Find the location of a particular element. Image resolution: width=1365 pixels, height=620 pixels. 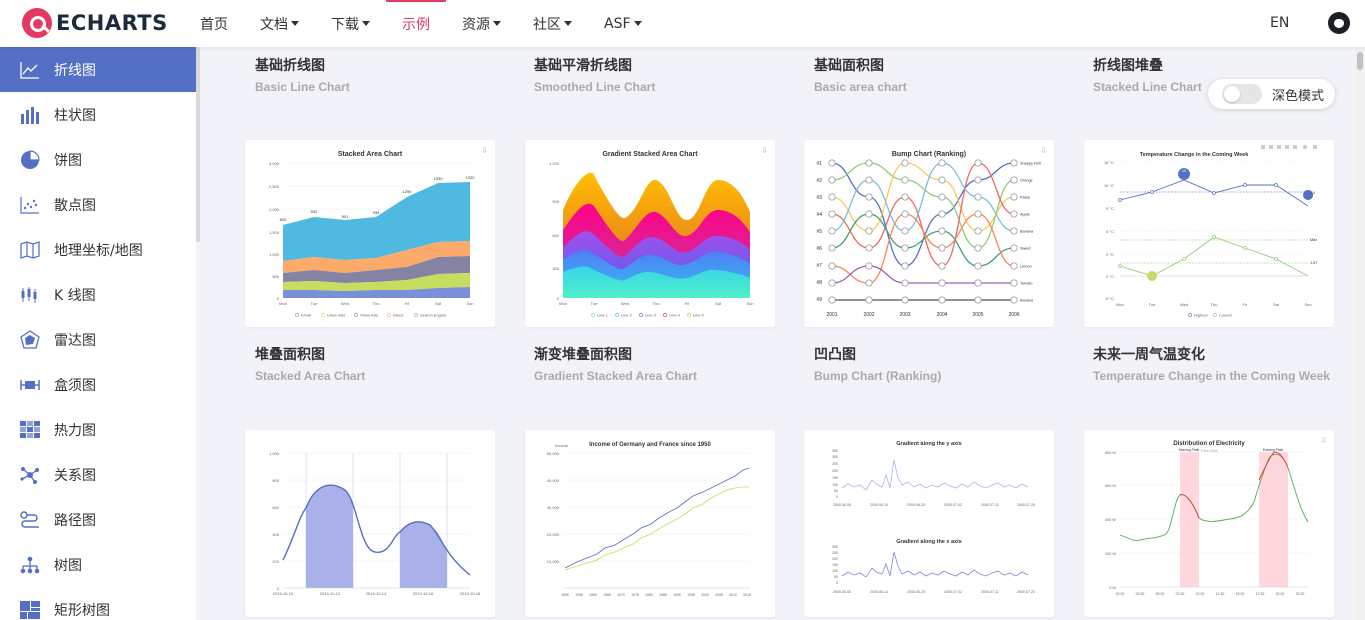

y-tick: 10,000 is located at coordinates (553, 561).